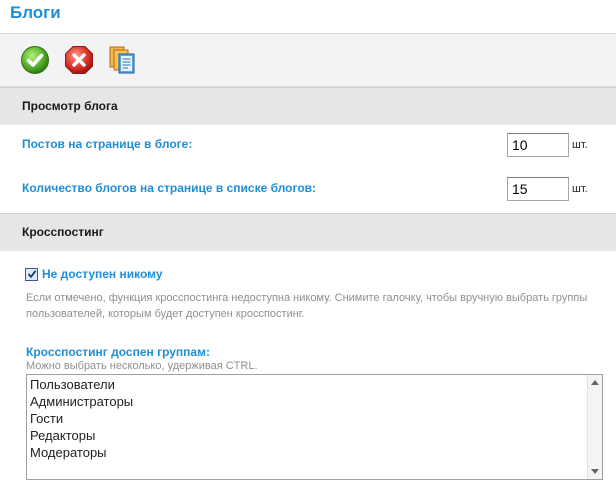 Image resolution: width=616 pixels, height=481 pixels. What do you see at coordinates (35, 12) in the screenshot?
I see `page-title: Блоги` at bounding box center [35, 12].